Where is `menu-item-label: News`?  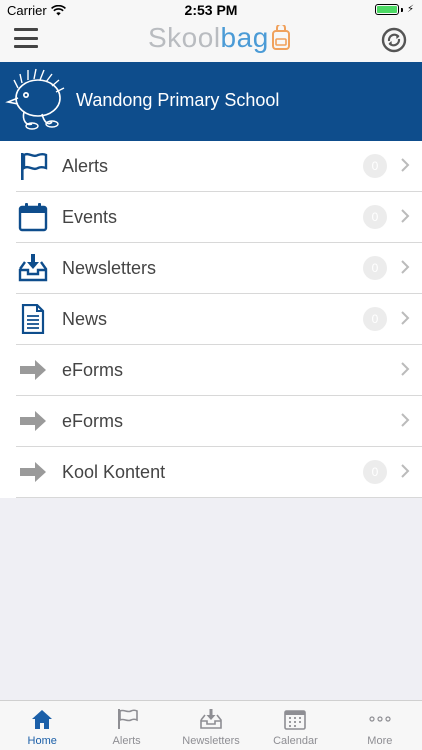
menu-item-label: News is located at coordinates (85, 319).